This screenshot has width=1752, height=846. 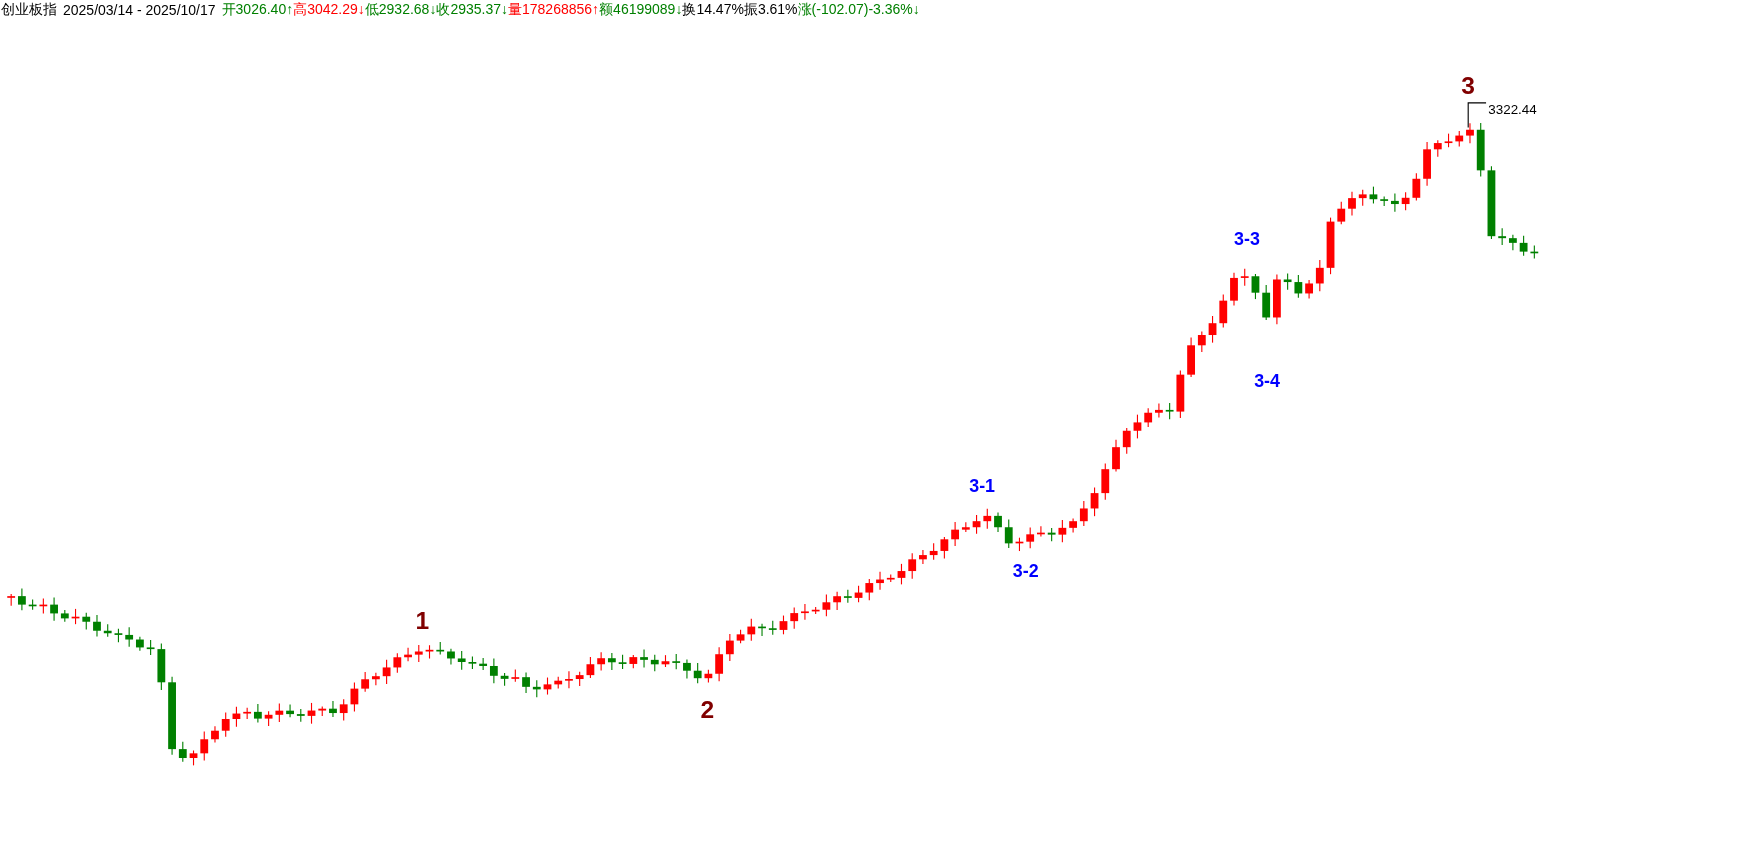 What do you see at coordinates (1477, 115) in the screenshot?
I see `leader-line` at bounding box center [1477, 115].